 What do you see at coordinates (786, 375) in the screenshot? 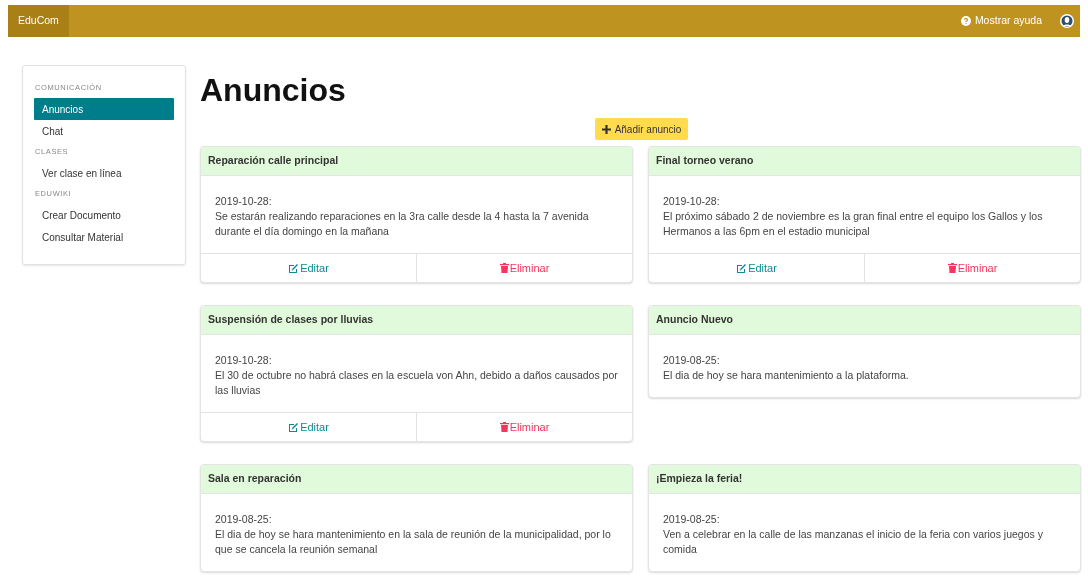
I see `announcement-text: El dia de hoy se hara mantenimiento a la plataforma.` at bounding box center [786, 375].